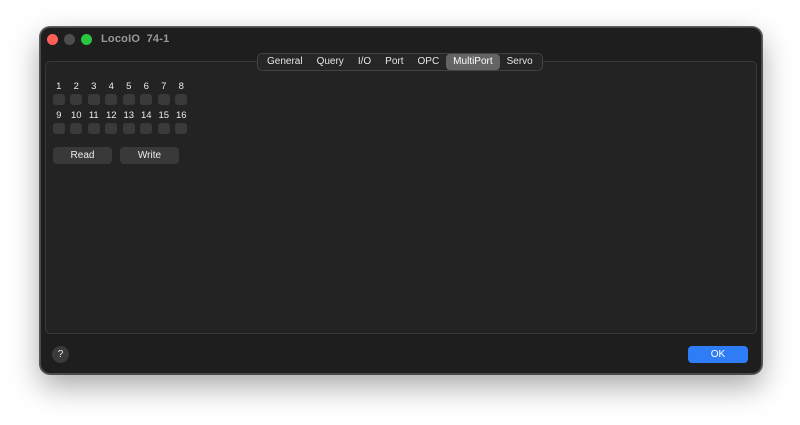  I want to click on port-number-label: 5, so click(129, 86).